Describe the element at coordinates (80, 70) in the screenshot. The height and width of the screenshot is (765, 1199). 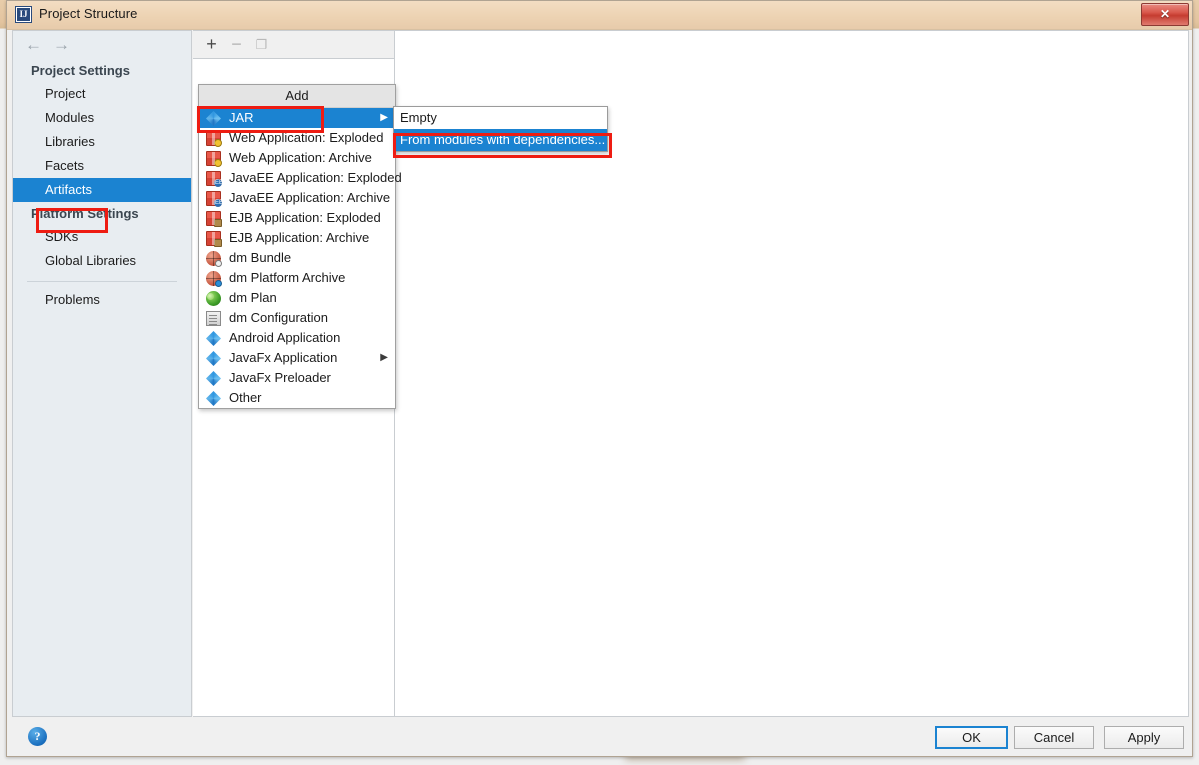
I see `sidebar-group-project-settings: Project Settings` at that location.